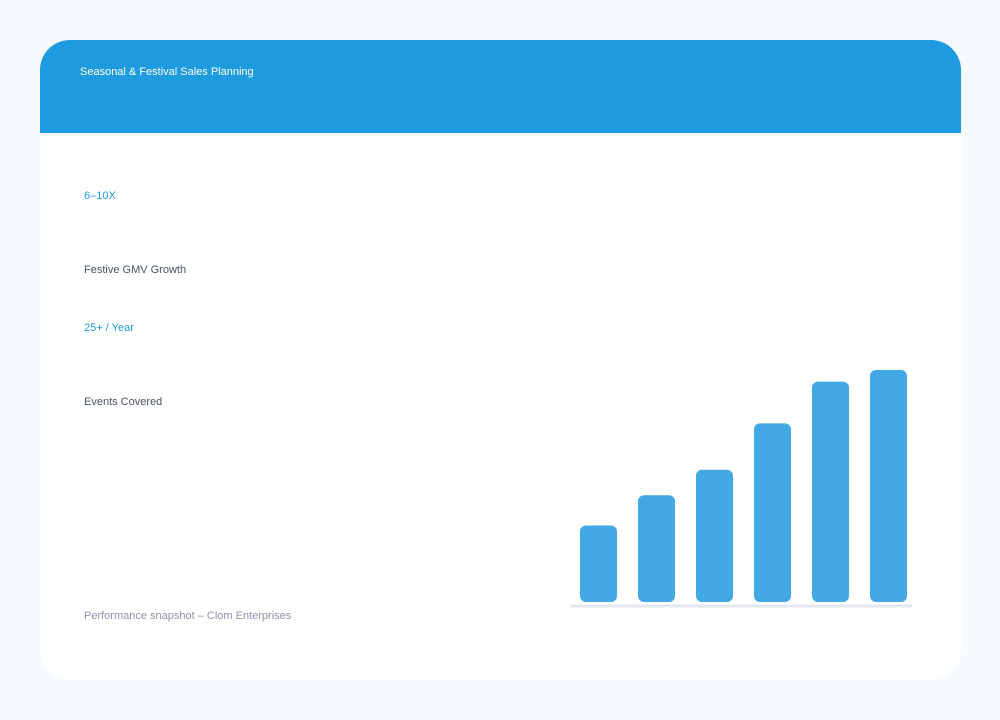  I want to click on header-banner: Seasonal & Festival Sales Planning, so click(500, 86).